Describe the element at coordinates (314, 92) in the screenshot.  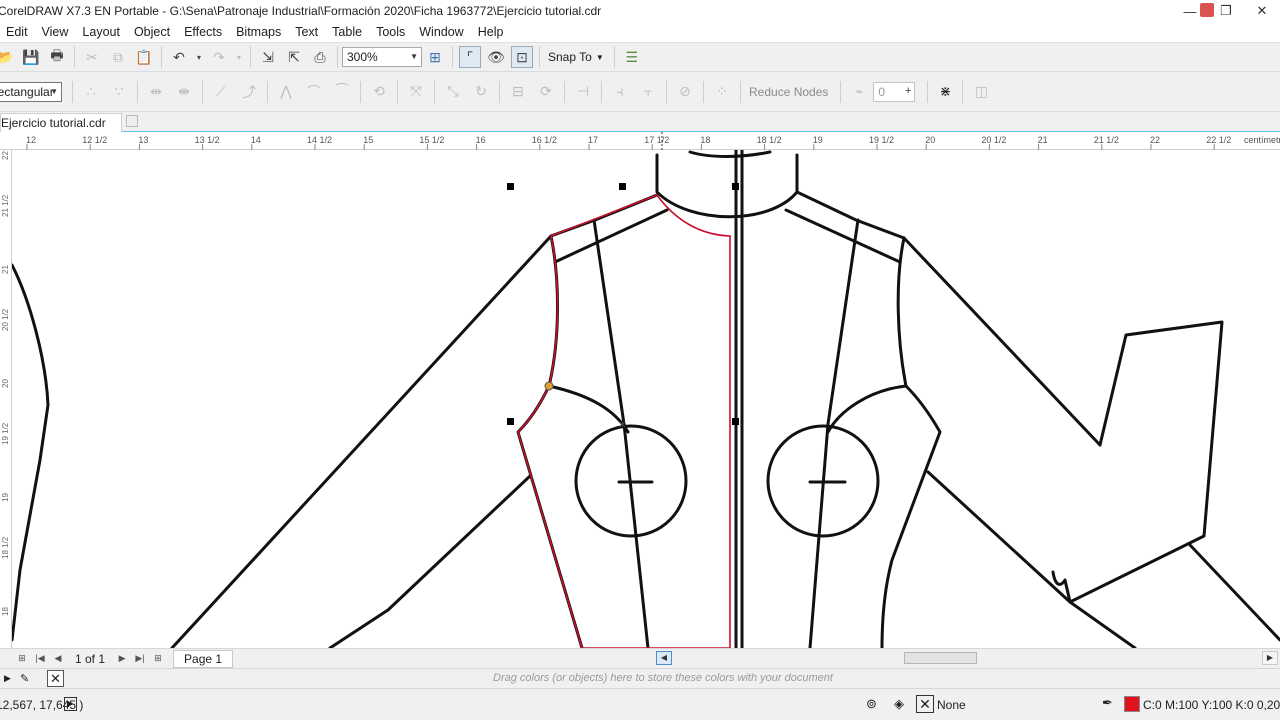
I see `smooth-node-icon: ⌒` at that location.